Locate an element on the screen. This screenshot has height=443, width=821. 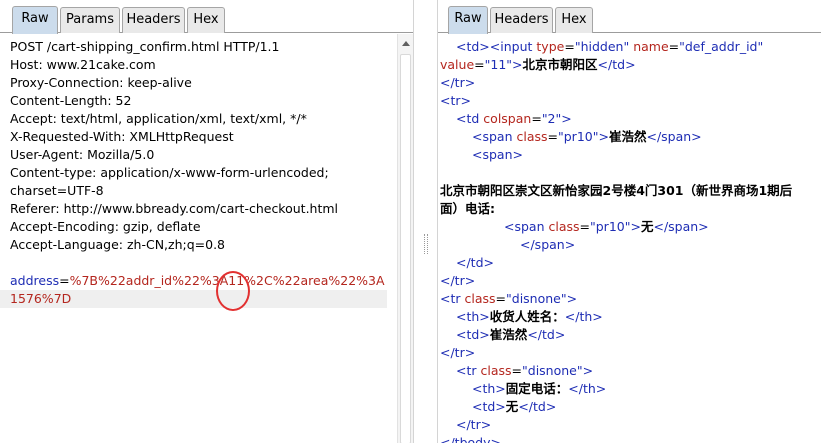
response-line: <th>收货人姓名：</th> is located at coordinates (616, 317).